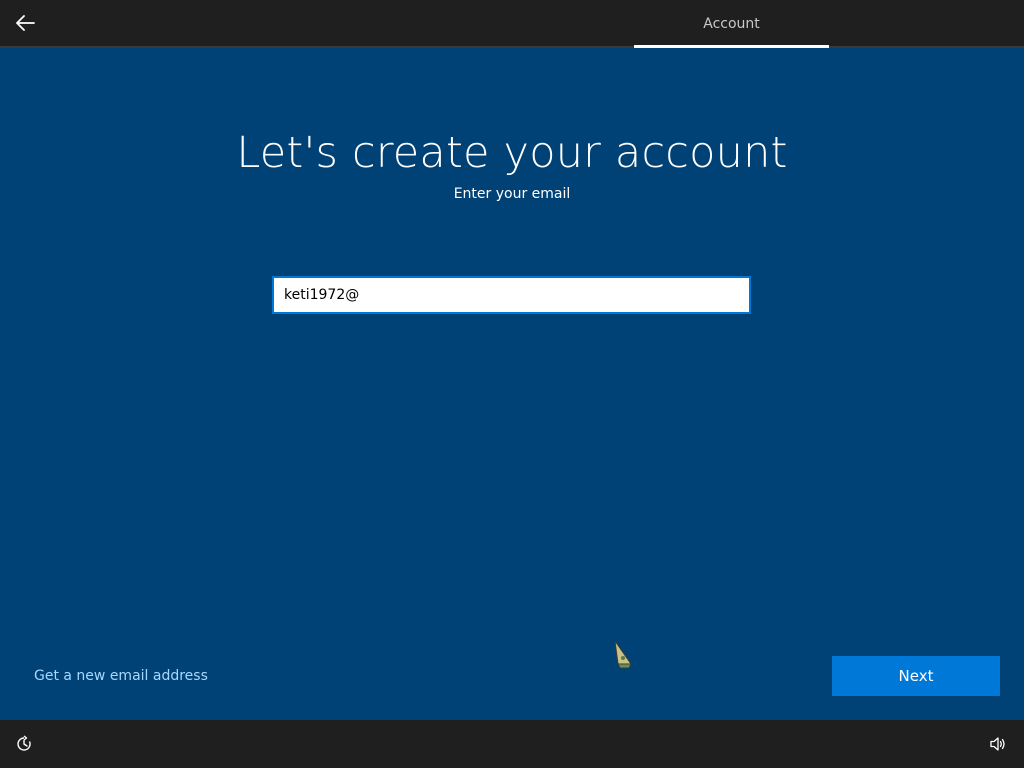  I want to click on volume-button, so click(998, 744).